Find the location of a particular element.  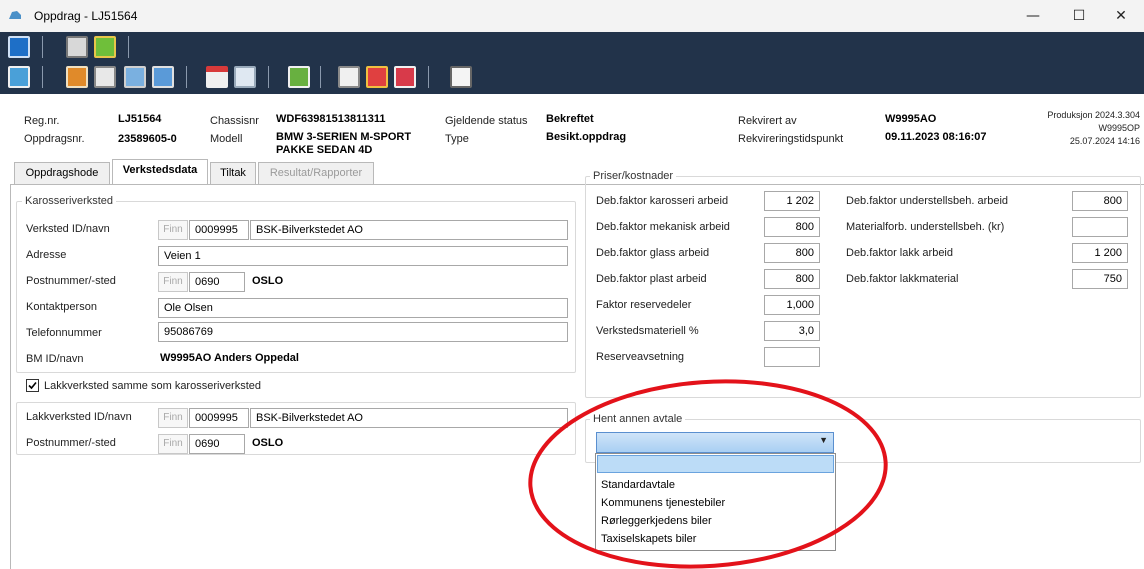

pris-right-field is located at coordinates (1100, 227).